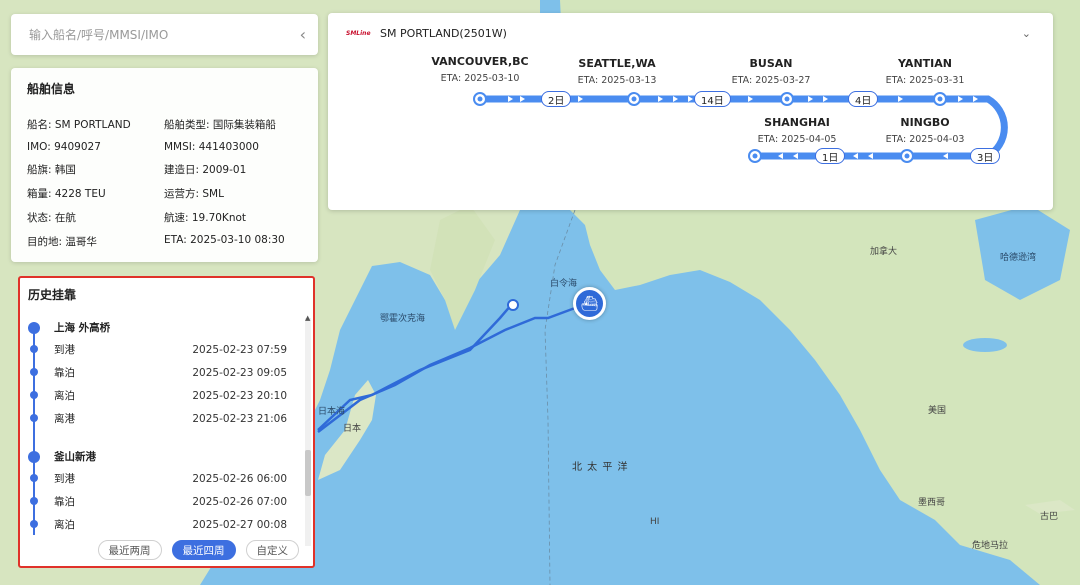  What do you see at coordinates (165, 349) in the screenshot?
I see `history-event: 到港 2025-02-23 07:59` at bounding box center [165, 349].